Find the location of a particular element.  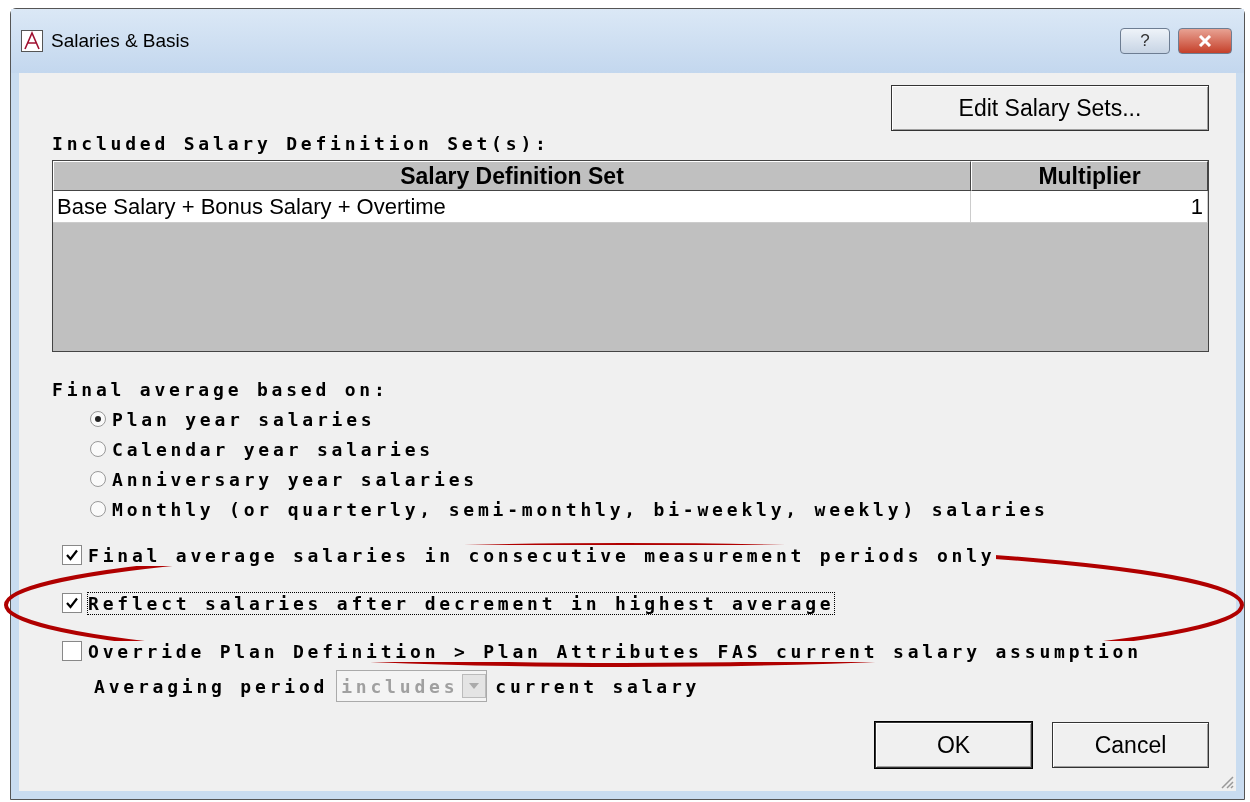

table-cell: 1 is located at coordinates (1089, 207).